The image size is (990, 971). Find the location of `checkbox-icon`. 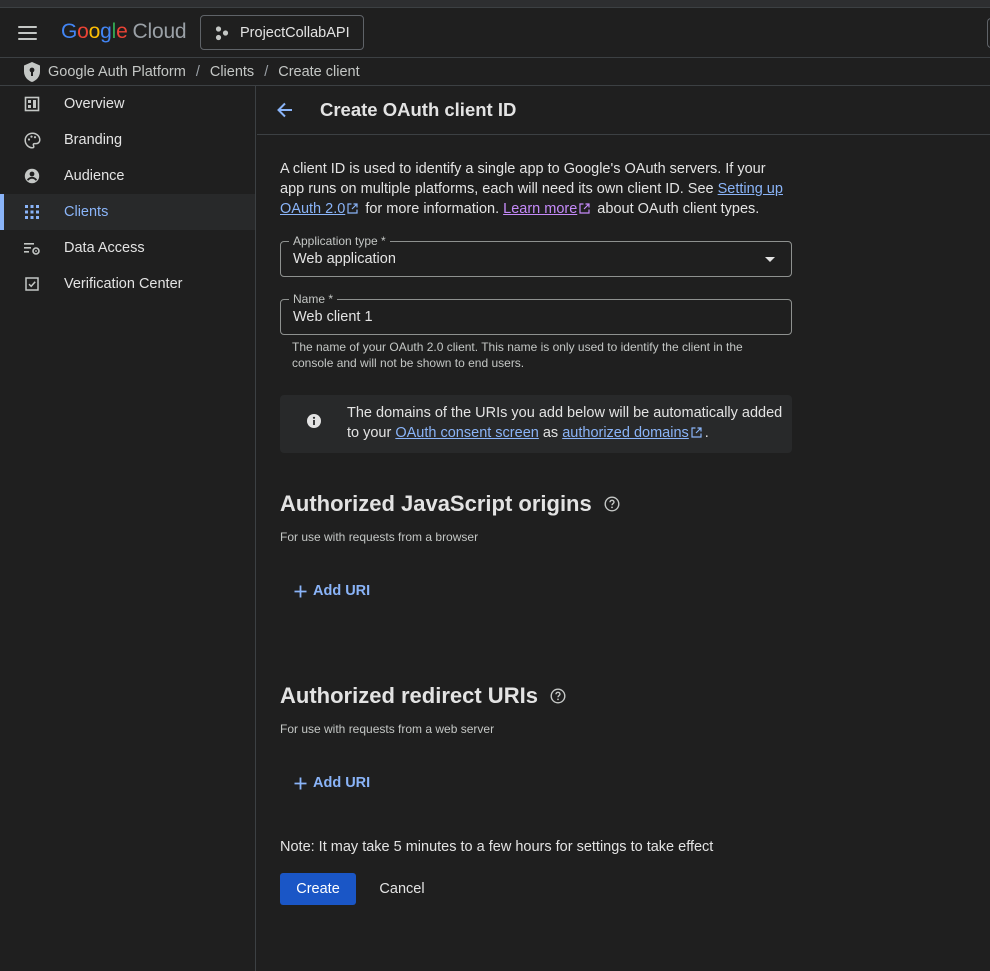

checkbox-icon is located at coordinates (32, 284).